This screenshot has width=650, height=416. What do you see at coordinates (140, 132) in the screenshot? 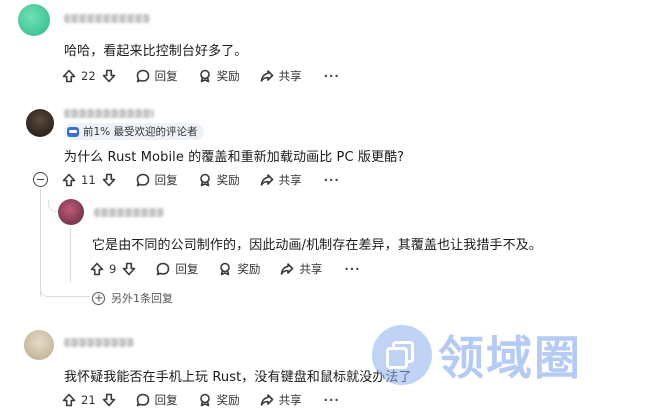
I see `badge-label: 前1% 最受欢迎的评论者` at bounding box center [140, 132].